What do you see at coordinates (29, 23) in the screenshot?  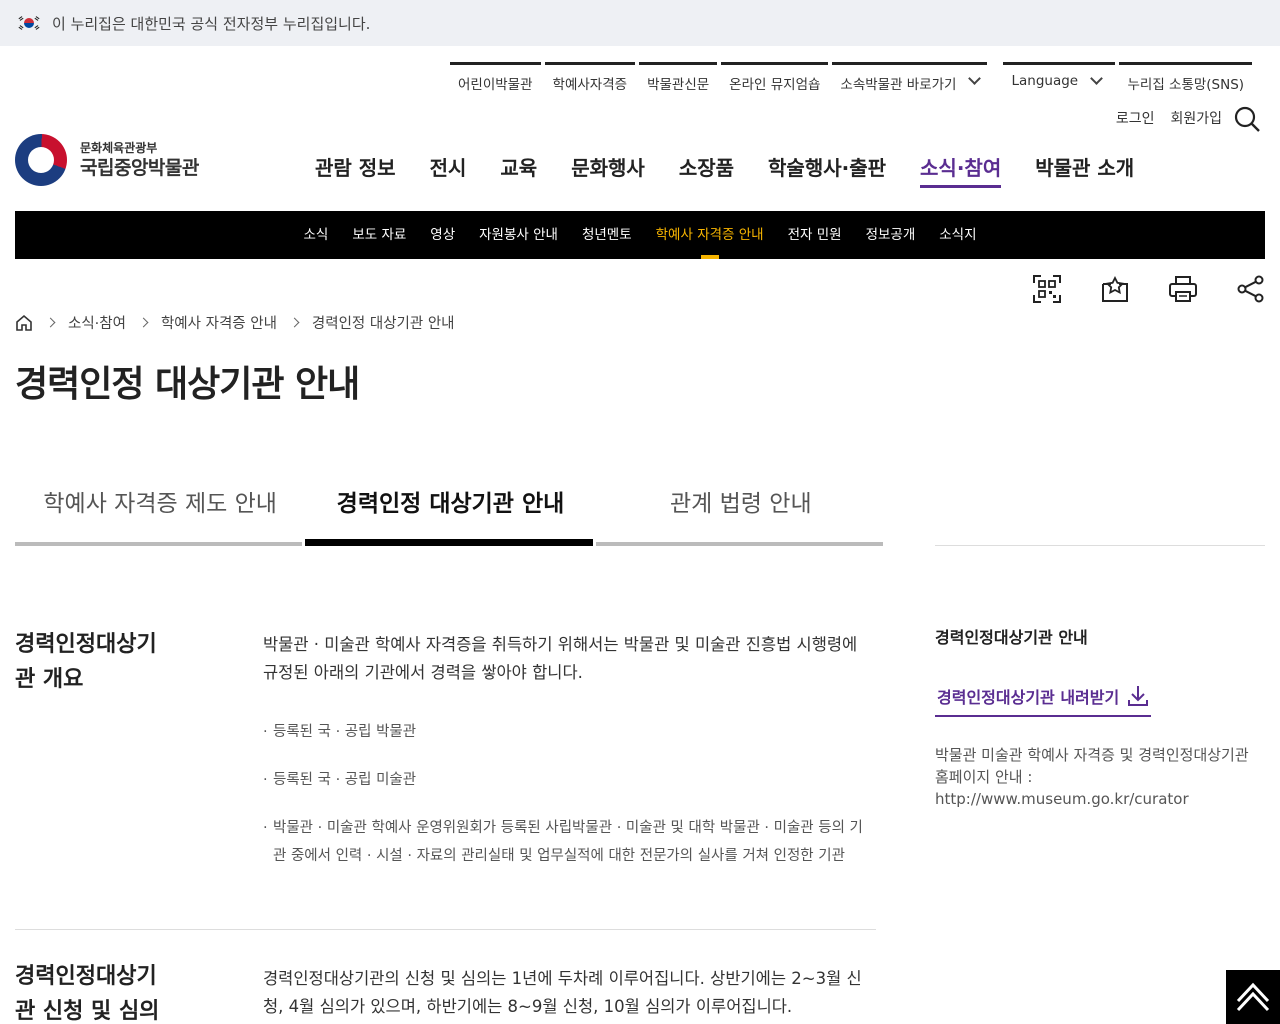 I see `korea-flag-icon` at bounding box center [29, 23].